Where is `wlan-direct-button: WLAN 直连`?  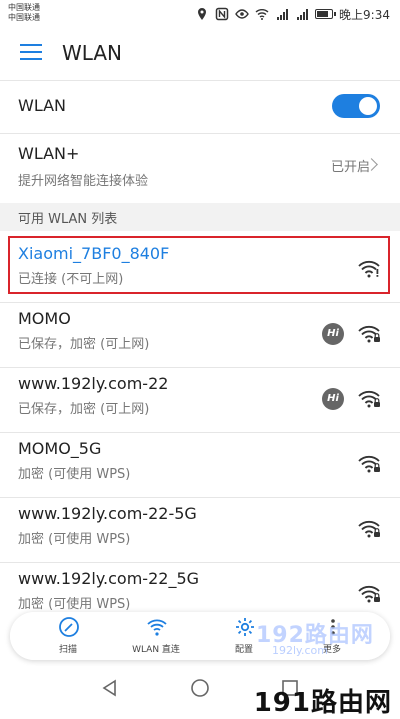
wlan-direct-button: WLAN 直连 is located at coordinates (156, 636).